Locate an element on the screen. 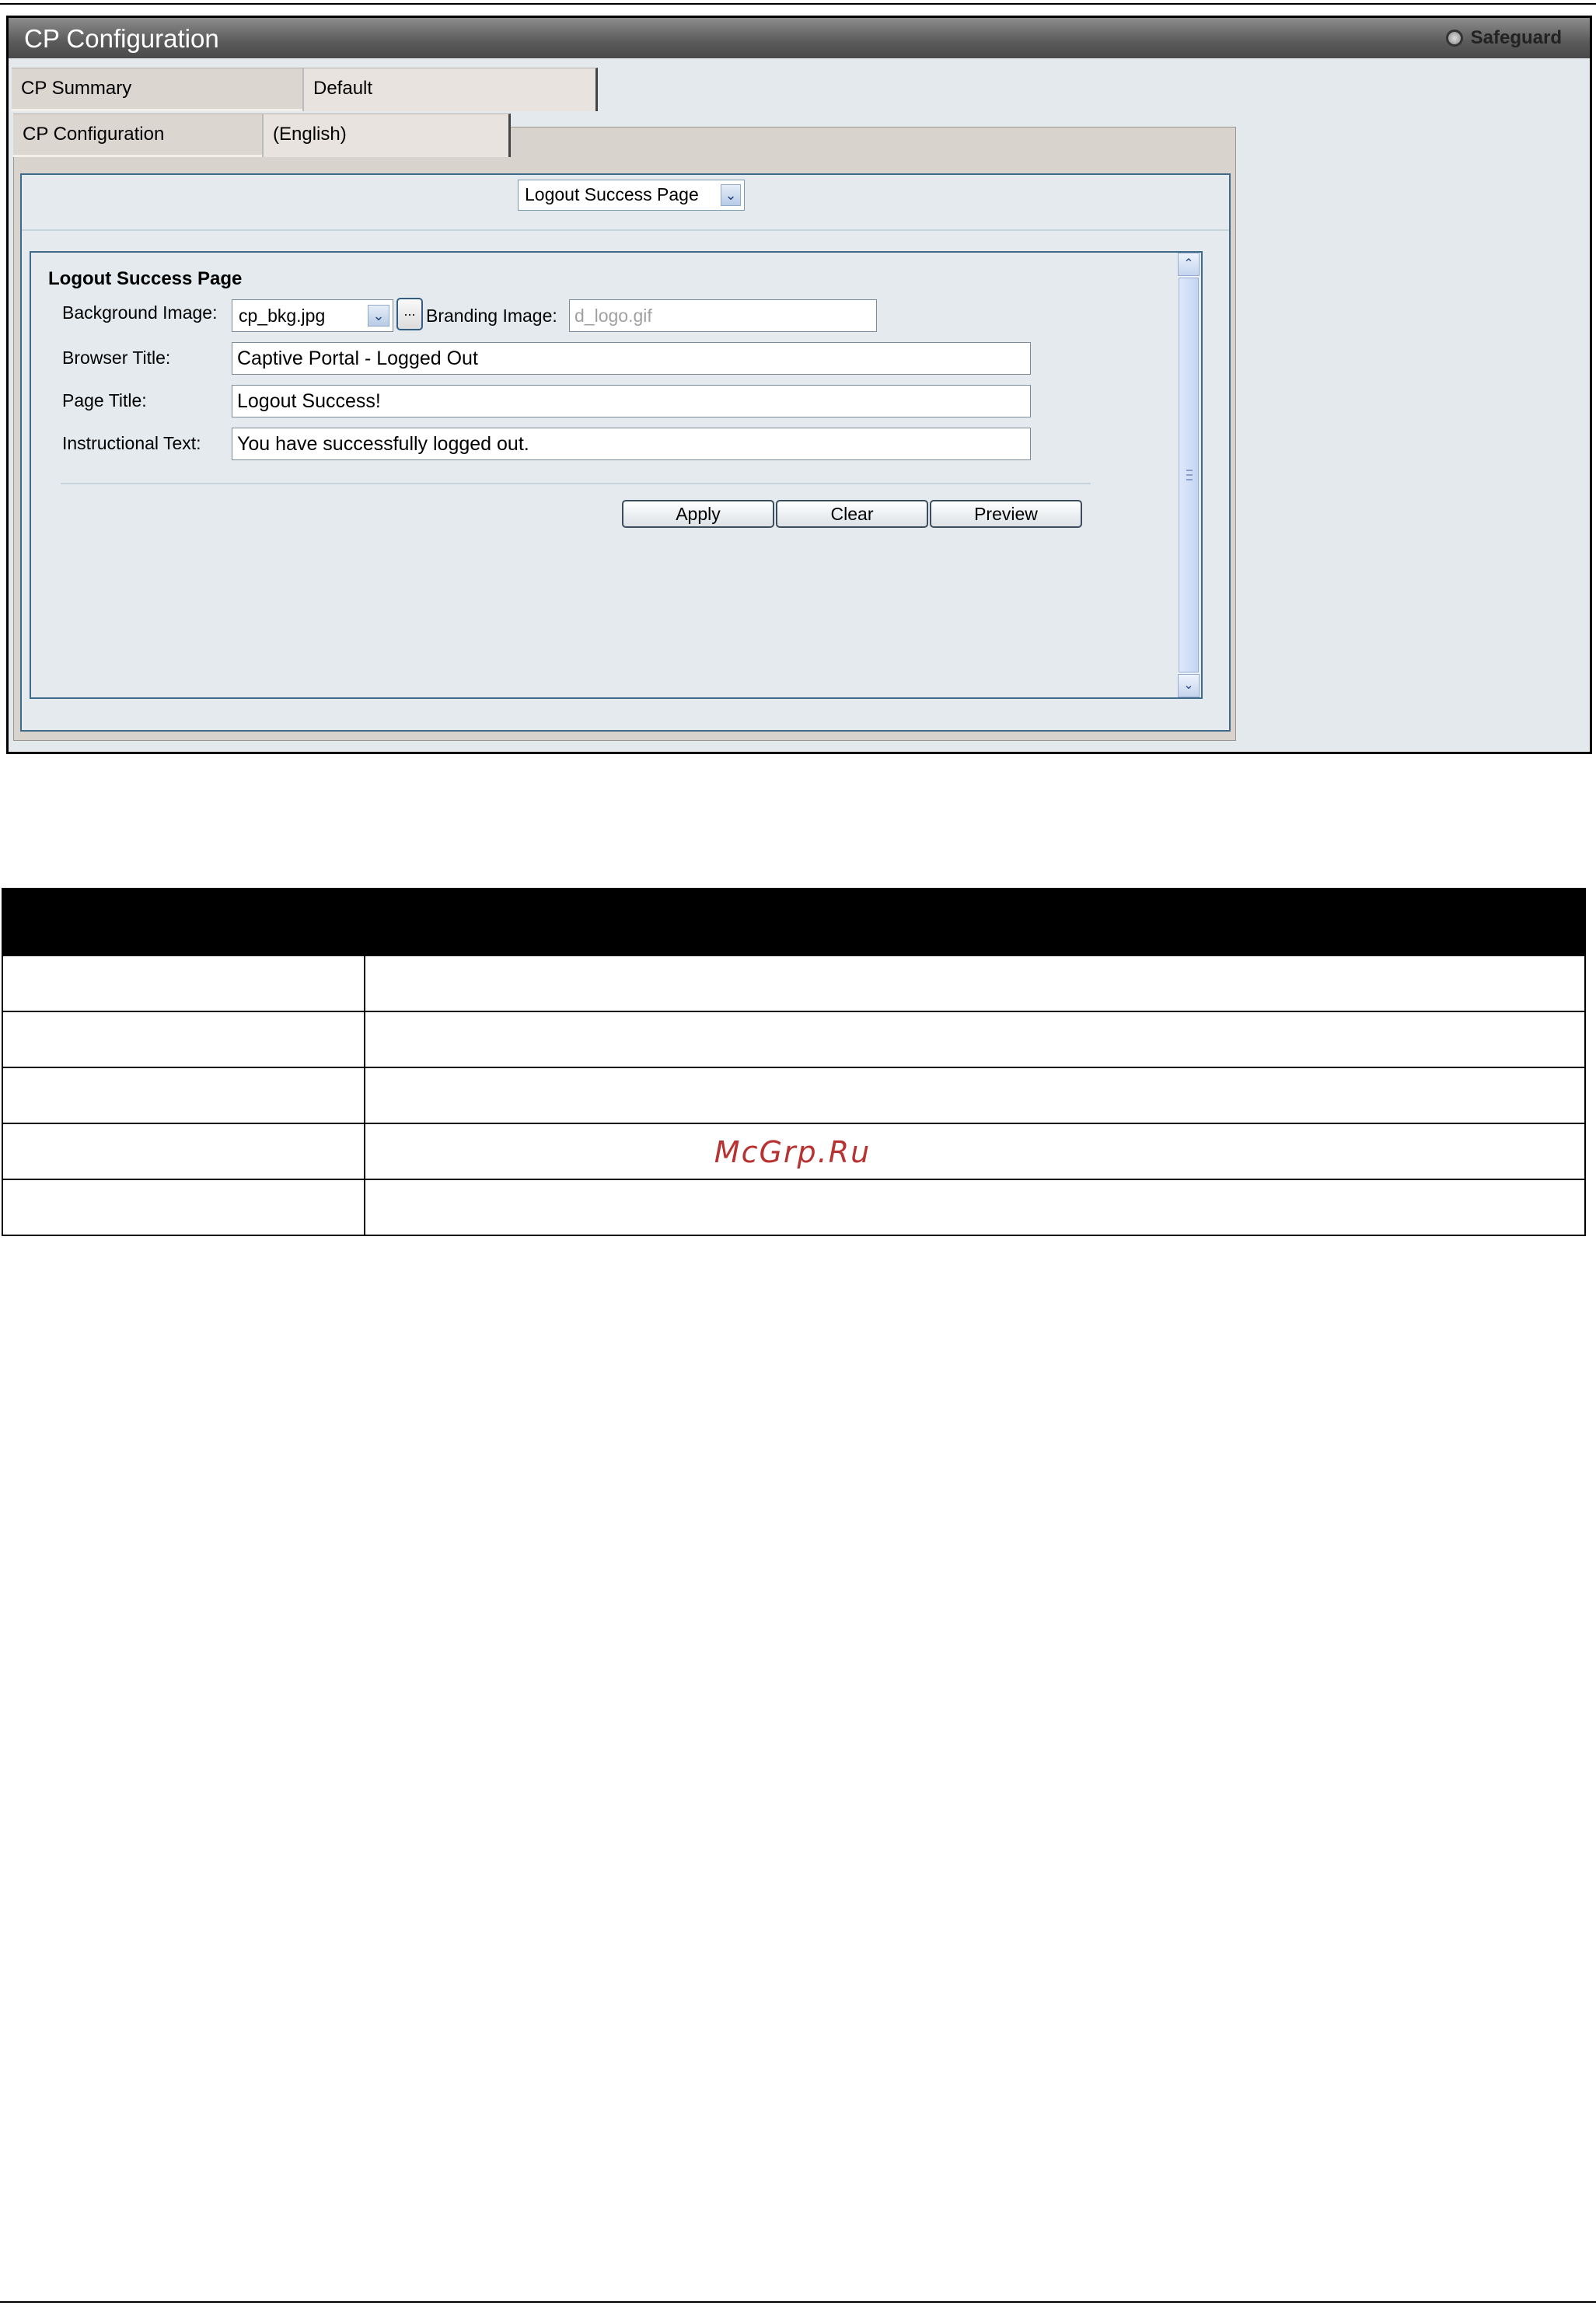  tab-english: (English) is located at coordinates (387, 135).